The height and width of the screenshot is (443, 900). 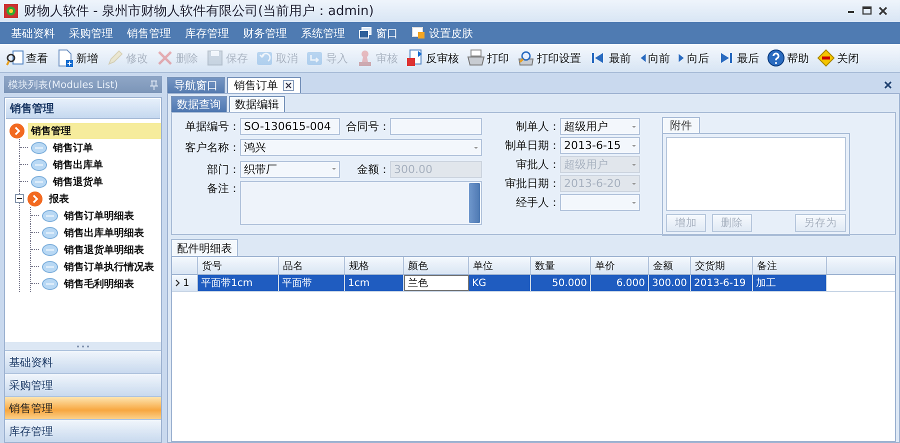 I want to click on menu-item: 销售管理, so click(x=149, y=33).